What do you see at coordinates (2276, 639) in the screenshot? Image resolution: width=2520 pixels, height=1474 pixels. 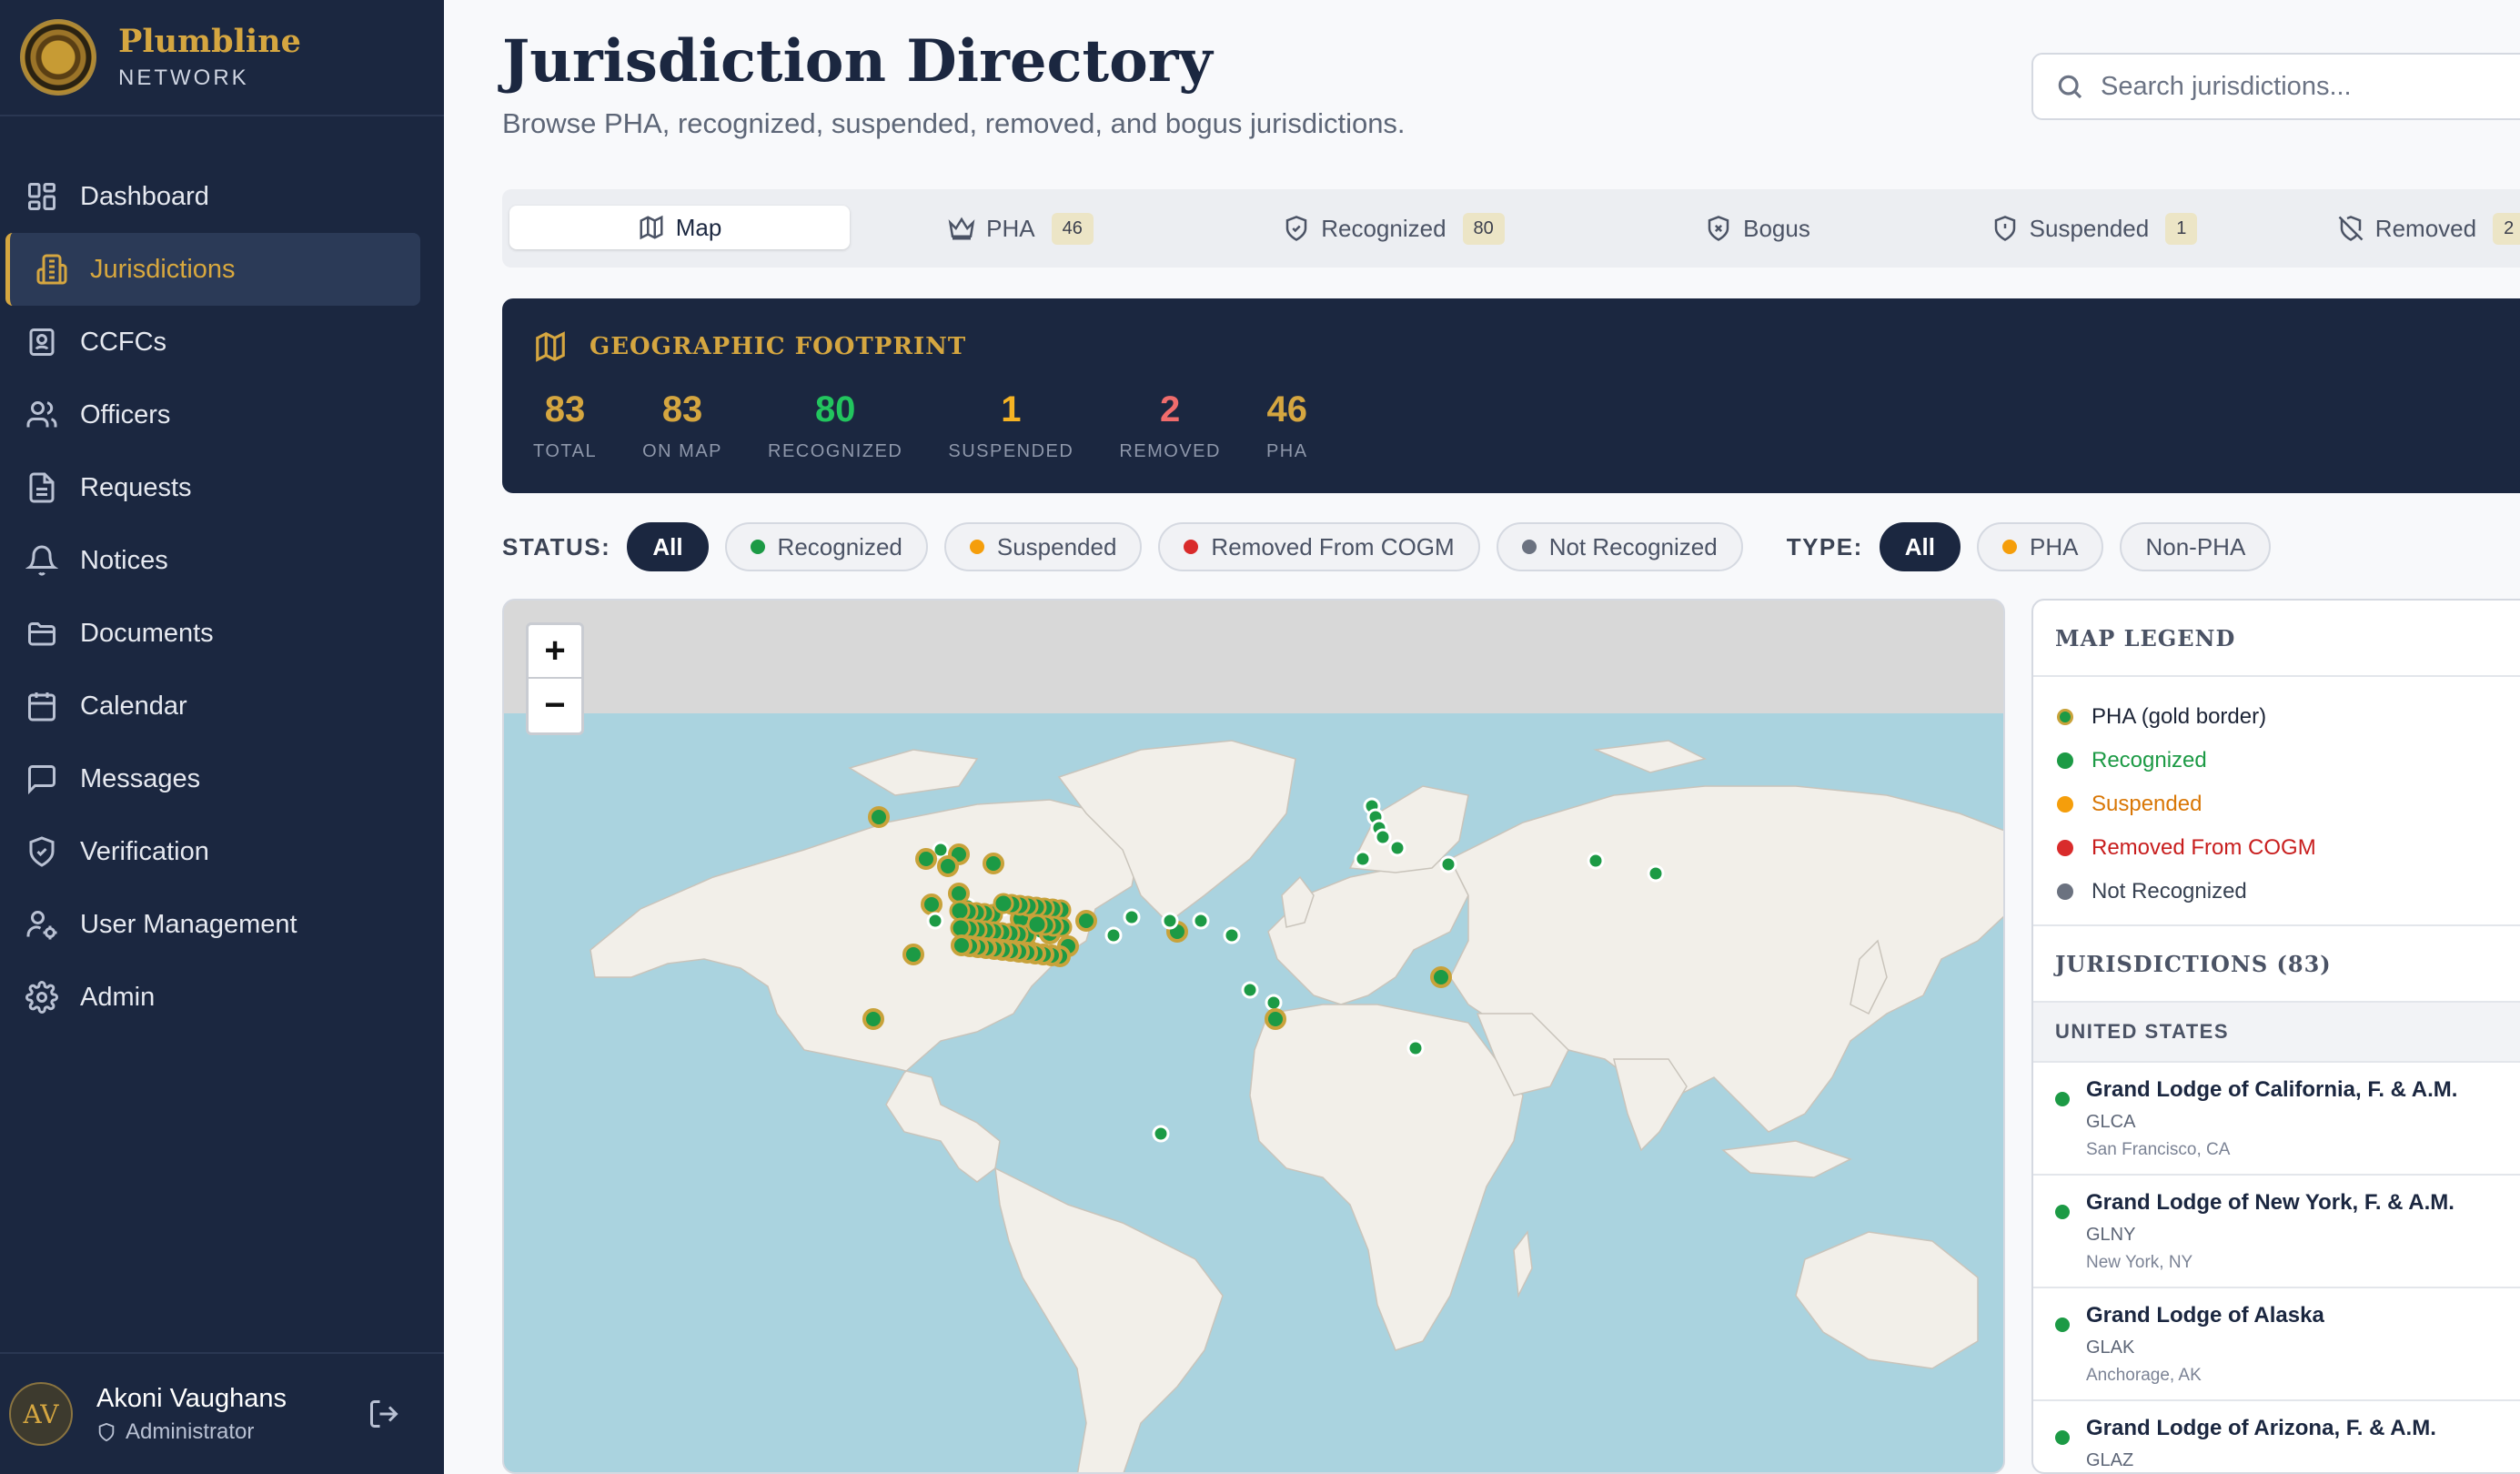 I see `legend-title: MAP LEGEND` at bounding box center [2276, 639].